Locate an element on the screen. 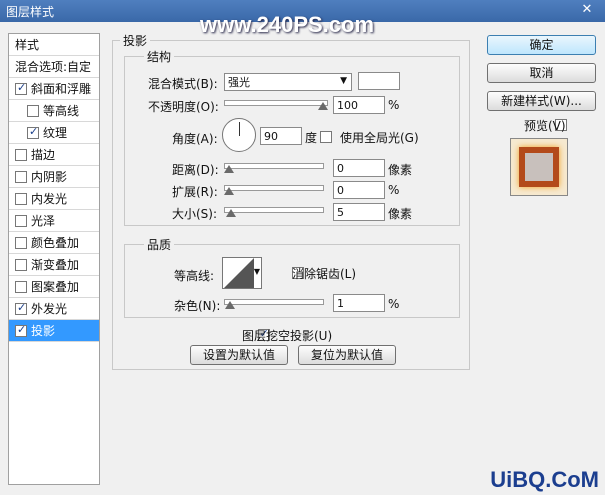 The image size is (605, 495). style-item: 纹理 is located at coordinates (54, 133).